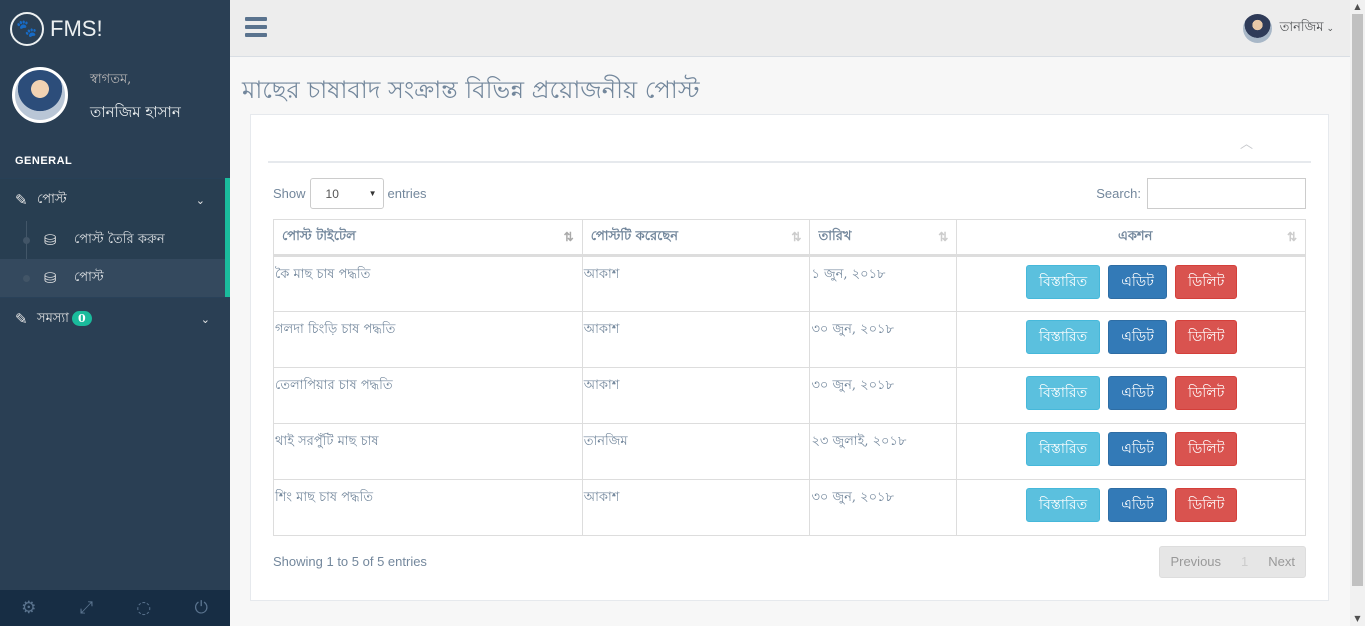  What do you see at coordinates (119, 239) in the screenshot?
I see `sidebar-item-label: পোস্ট তৈরি করুন` at bounding box center [119, 239].